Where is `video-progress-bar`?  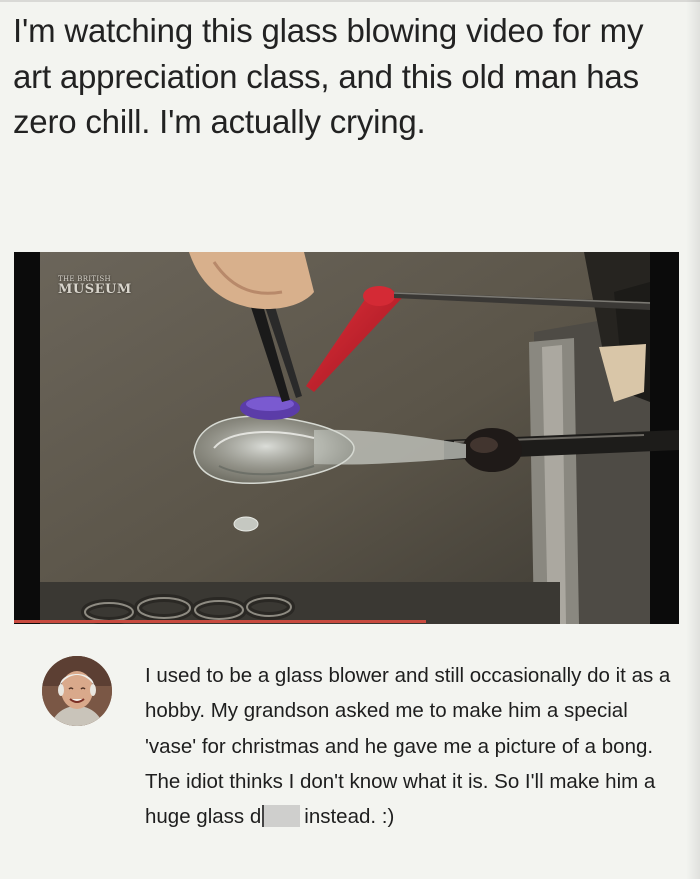 video-progress-bar is located at coordinates (220, 621).